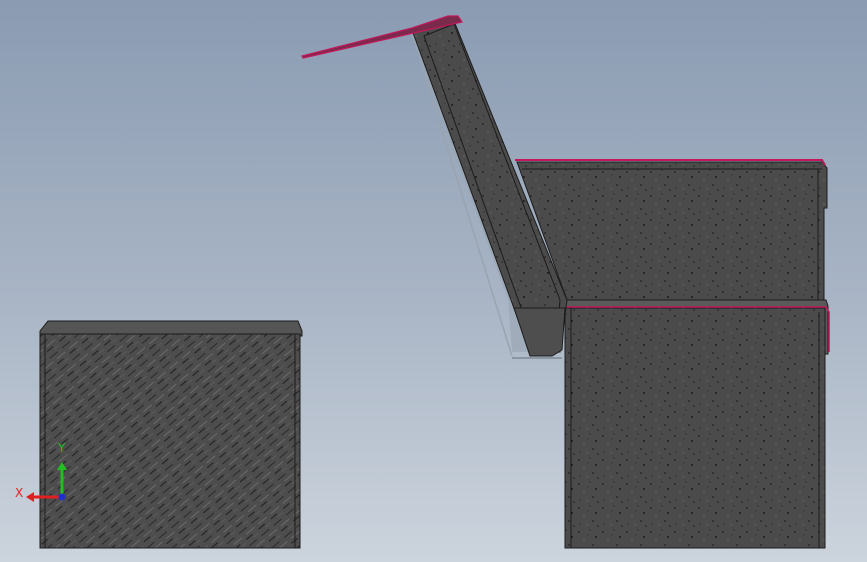  I want to click on seat-back-block-face, so click(672, 231).